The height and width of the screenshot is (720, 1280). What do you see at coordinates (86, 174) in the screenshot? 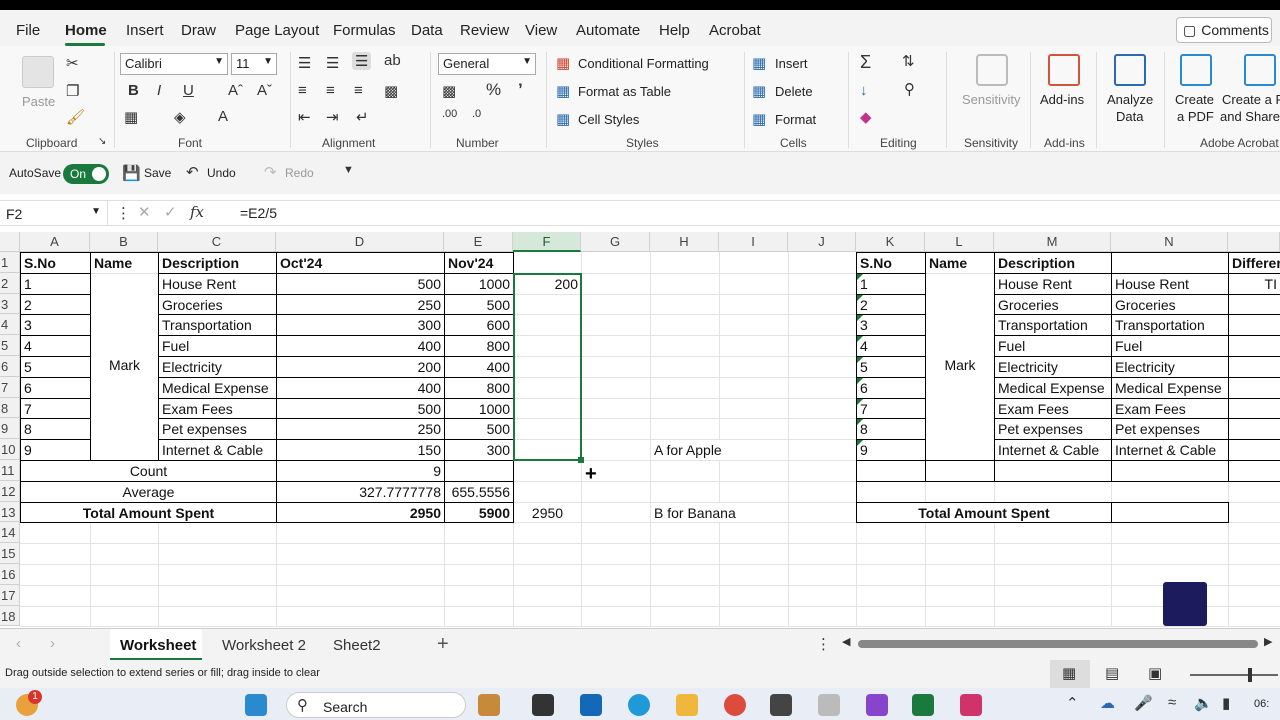
I see `autosave-toggle: On` at bounding box center [86, 174].